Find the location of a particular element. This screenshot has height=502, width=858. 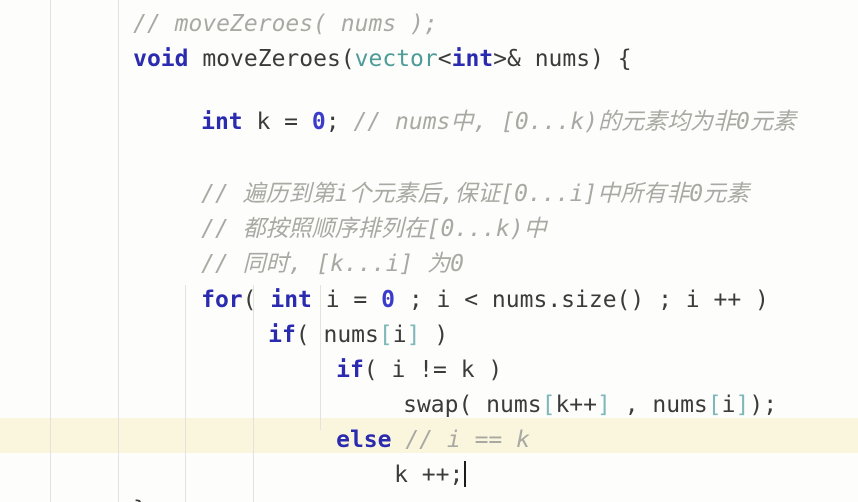

code-line-k-increment: k ++; is located at coordinates (429, 455).